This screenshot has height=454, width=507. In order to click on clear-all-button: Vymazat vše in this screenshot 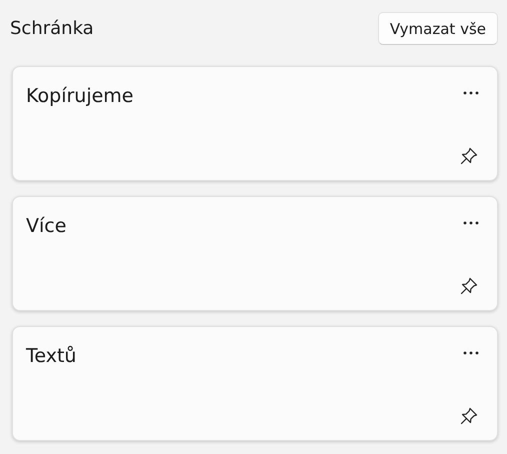, I will do `click(438, 28)`.